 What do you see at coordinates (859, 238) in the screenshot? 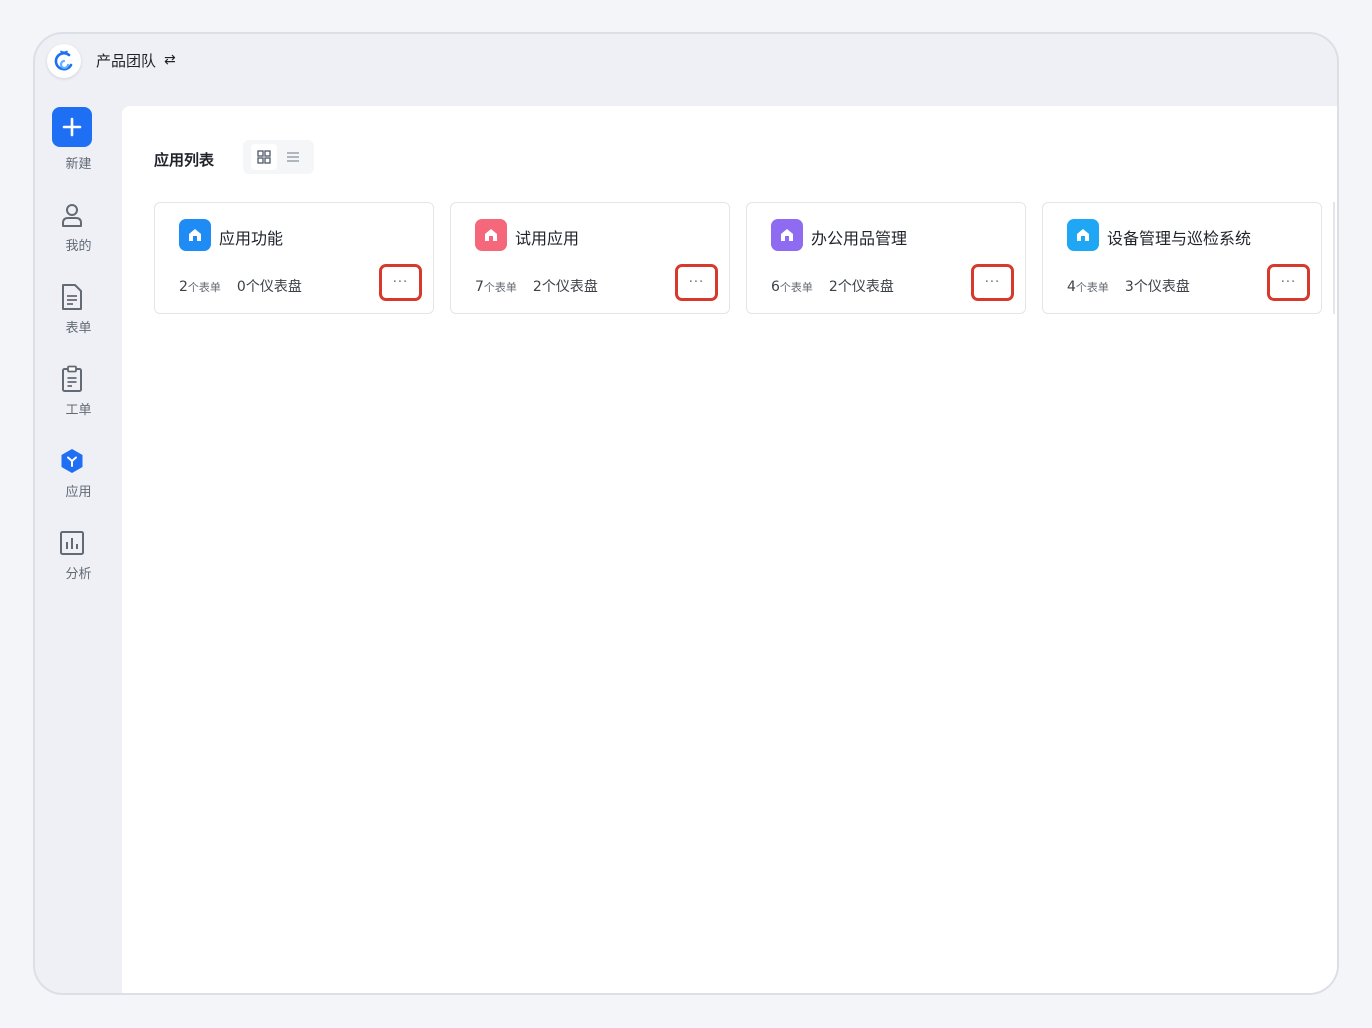
I see `app-name: 办公用品管理` at bounding box center [859, 238].